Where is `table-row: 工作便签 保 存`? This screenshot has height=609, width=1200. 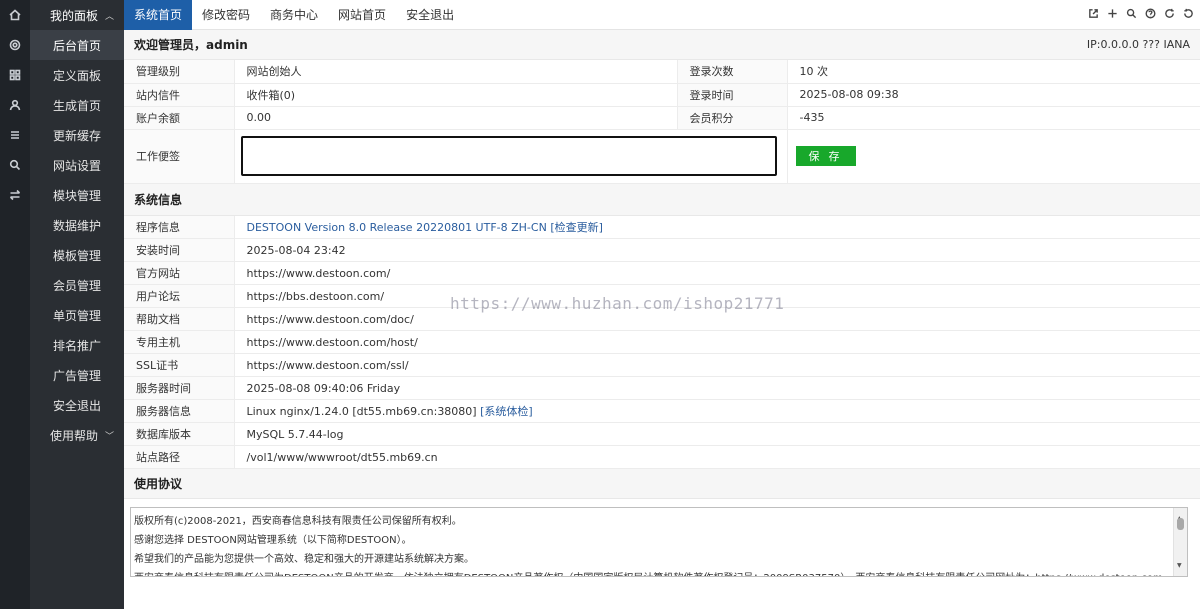
table-row: 工作便签 保 存 is located at coordinates (662, 156).